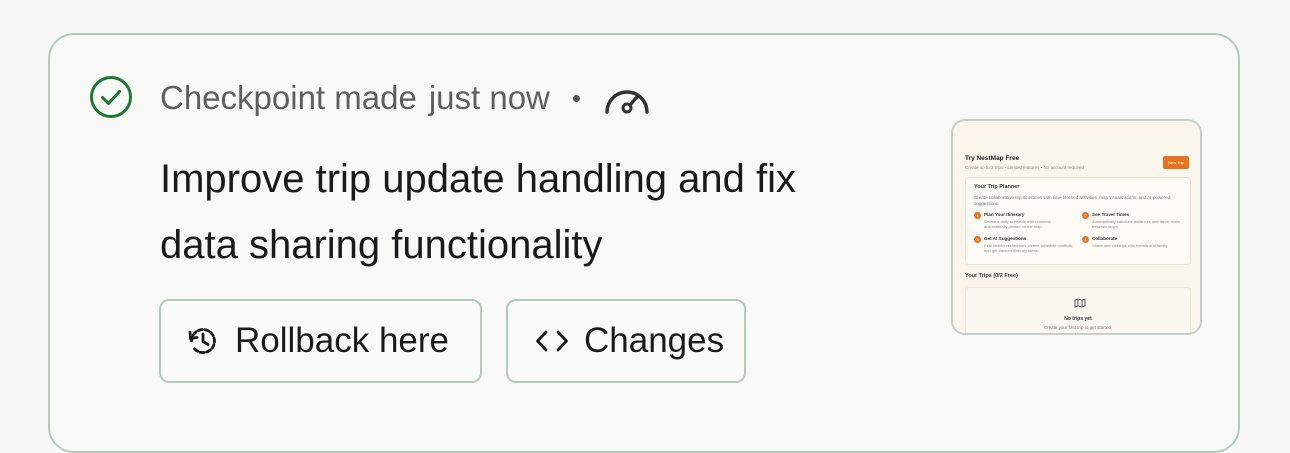 The height and width of the screenshot is (453, 1290). What do you see at coordinates (202, 341) in the screenshot?
I see `history-icon` at bounding box center [202, 341].